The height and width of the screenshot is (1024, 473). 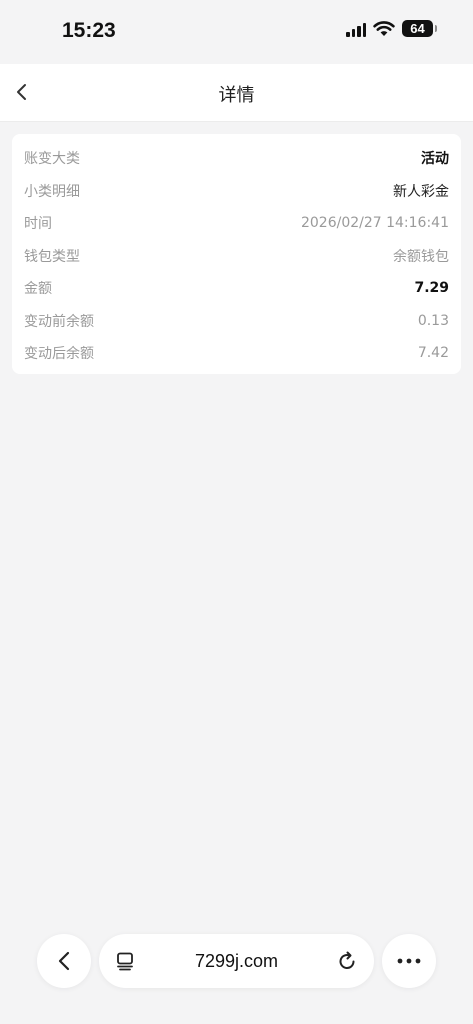 I want to click on row-value: 2026/02/27 14:16:41, so click(x=374, y=223).